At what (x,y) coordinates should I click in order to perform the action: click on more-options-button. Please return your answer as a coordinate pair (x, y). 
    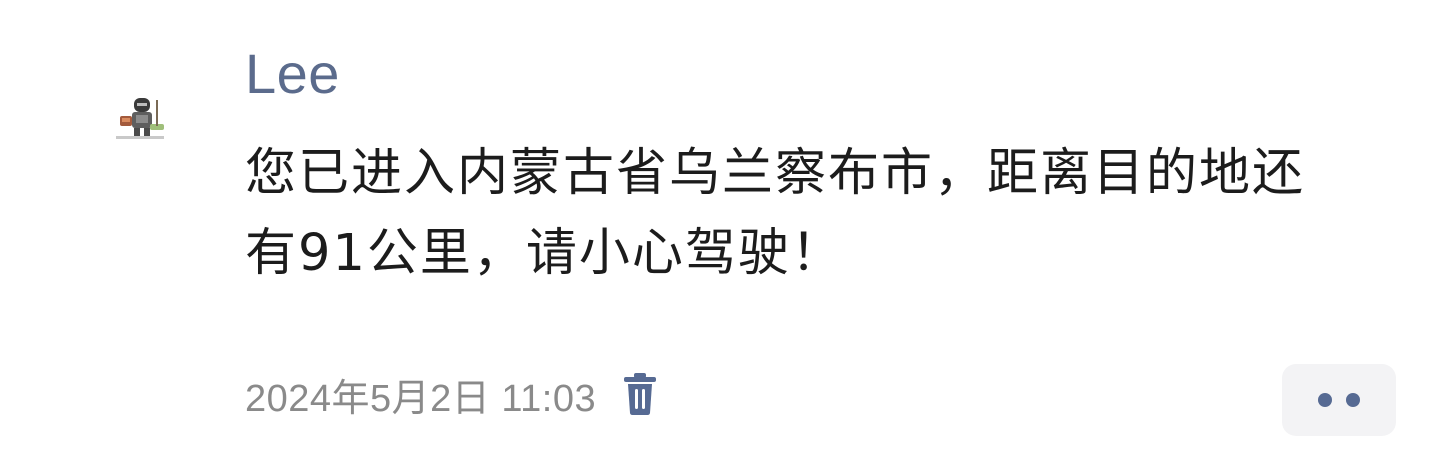
    Looking at the image, I should click on (1339, 400).